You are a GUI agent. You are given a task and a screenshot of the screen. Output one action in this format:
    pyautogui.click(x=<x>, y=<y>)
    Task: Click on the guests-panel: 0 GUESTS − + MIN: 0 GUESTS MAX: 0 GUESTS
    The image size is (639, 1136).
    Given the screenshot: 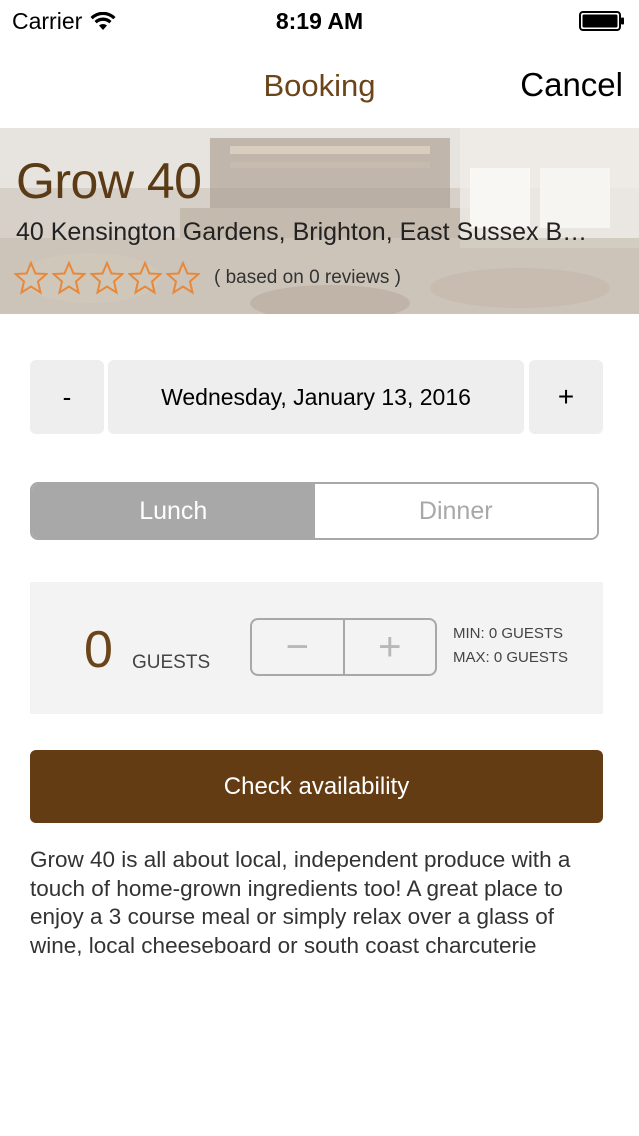 What is the action you would take?
    pyautogui.click(x=316, y=648)
    